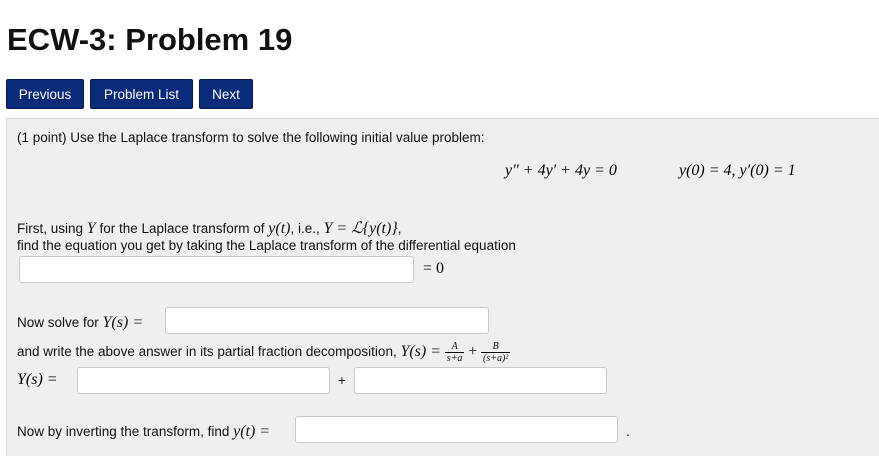 The height and width of the screenshot is (456, 879). I want to click on first-prefix: First, using, so click(52, 228).